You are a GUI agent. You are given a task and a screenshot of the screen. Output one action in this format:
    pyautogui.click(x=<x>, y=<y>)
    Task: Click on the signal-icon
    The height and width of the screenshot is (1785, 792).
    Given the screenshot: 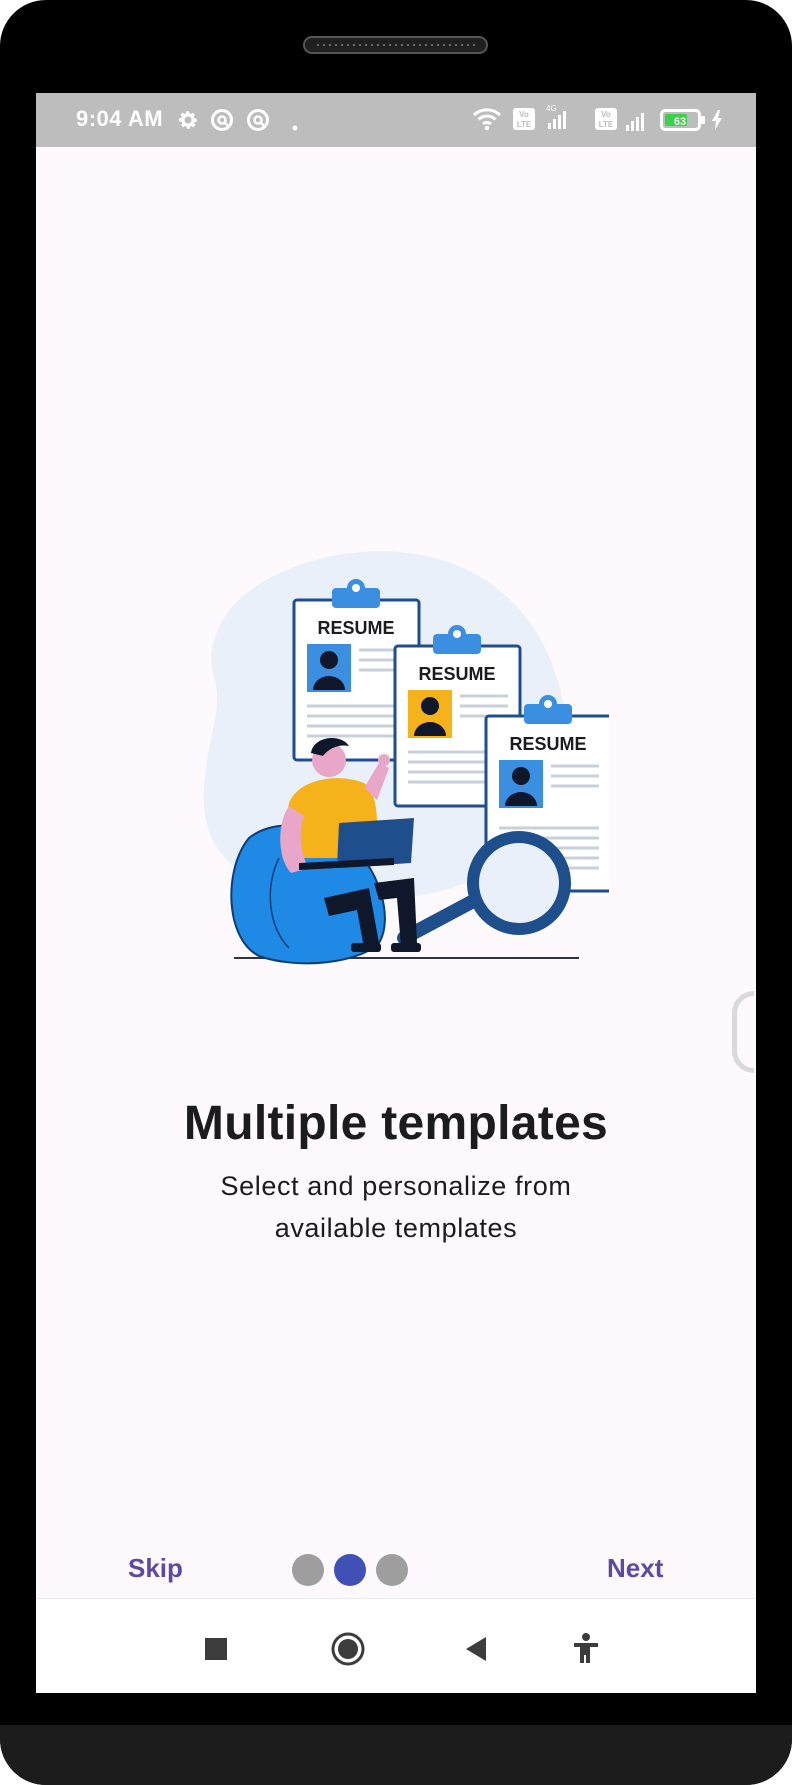 What is the action you would take?
    pyautogui.click(x=636, y=121)
    